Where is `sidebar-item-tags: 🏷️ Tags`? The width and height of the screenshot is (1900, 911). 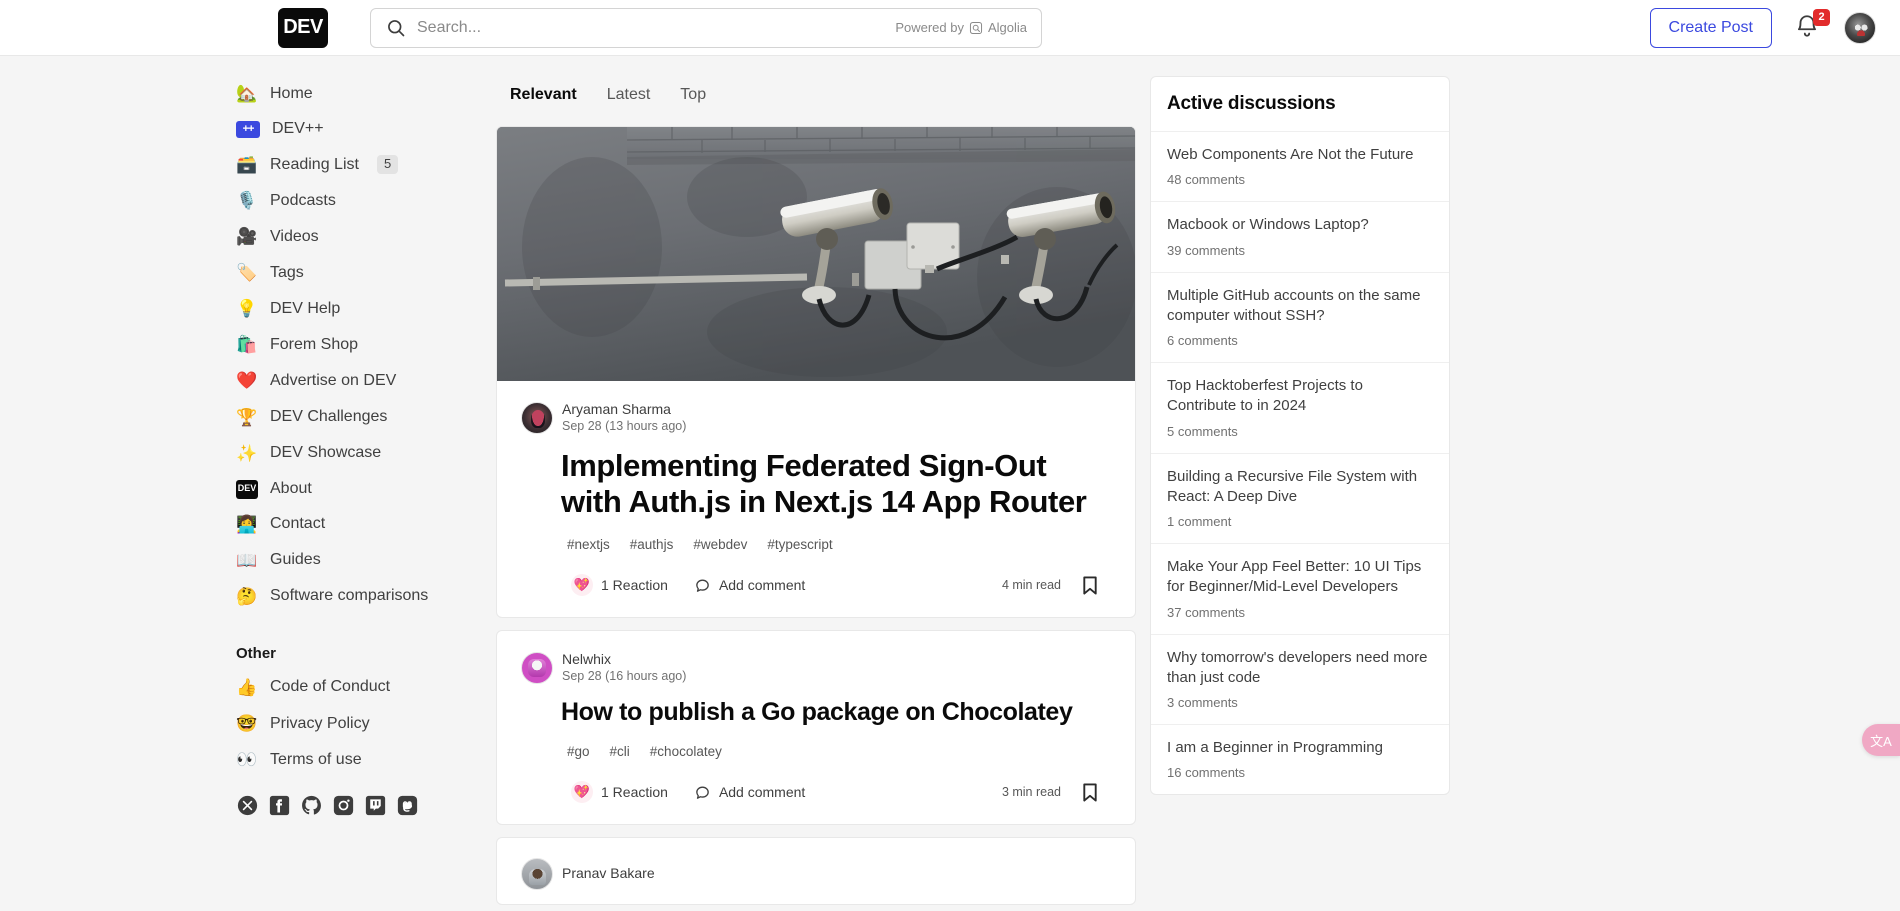
sidebar-item-tags: 🏷️ Tags is located at coordinates (347, 273).